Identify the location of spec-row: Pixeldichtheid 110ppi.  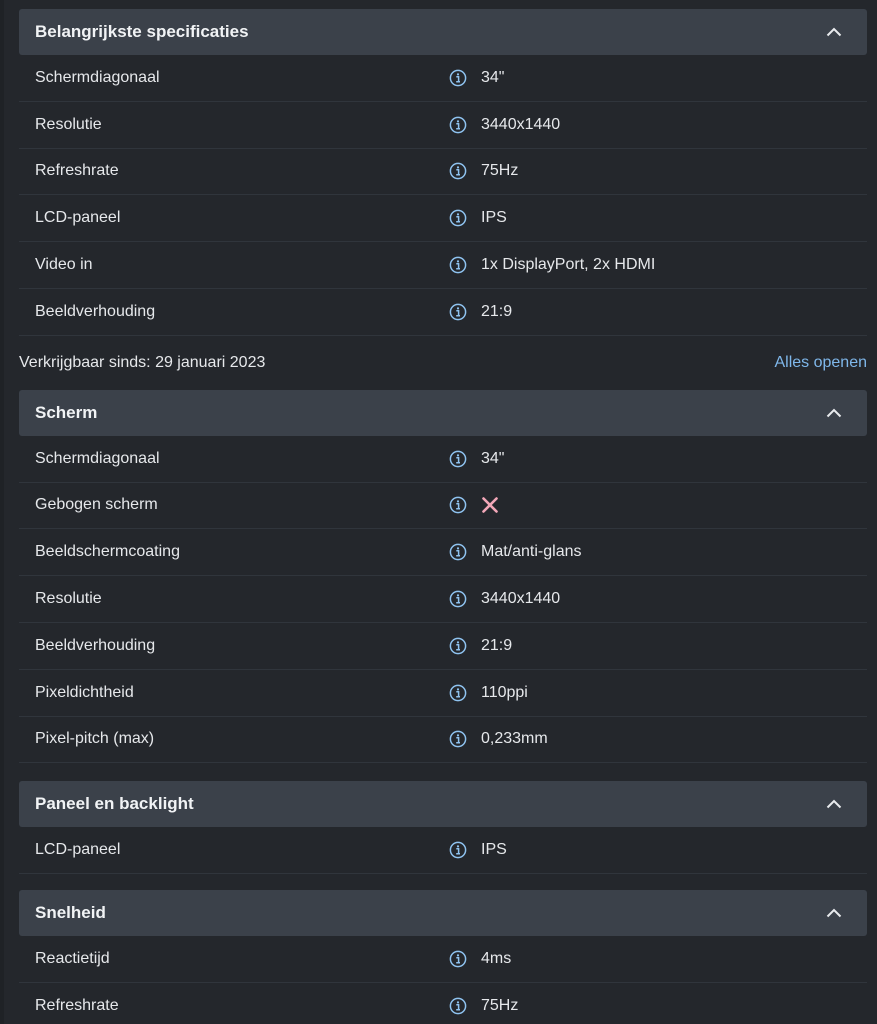
(443, 693).